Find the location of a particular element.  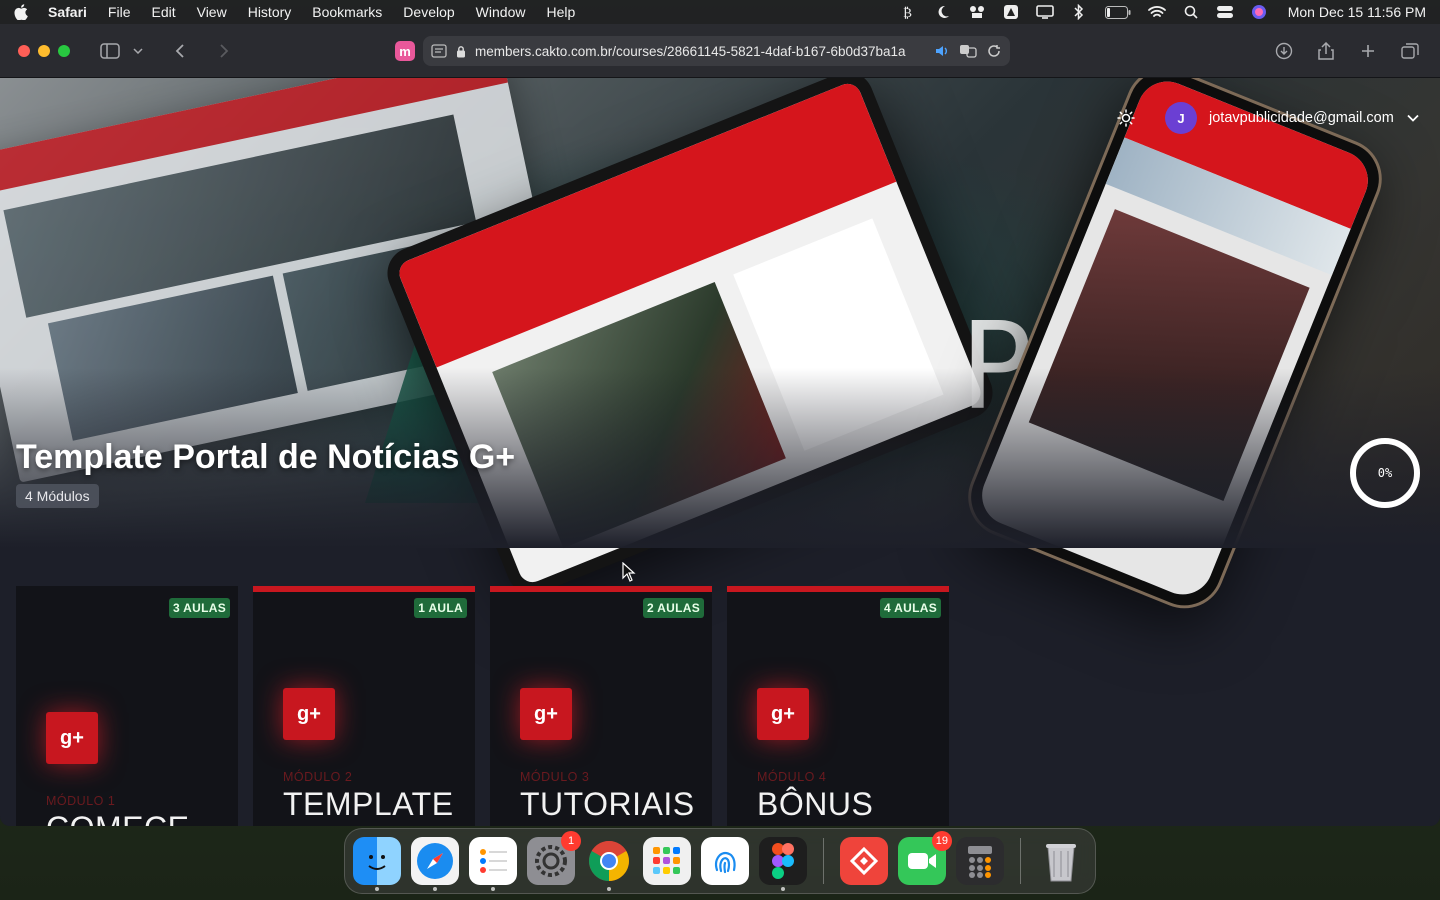

menu-view: View is located at coordinates (212, 12).